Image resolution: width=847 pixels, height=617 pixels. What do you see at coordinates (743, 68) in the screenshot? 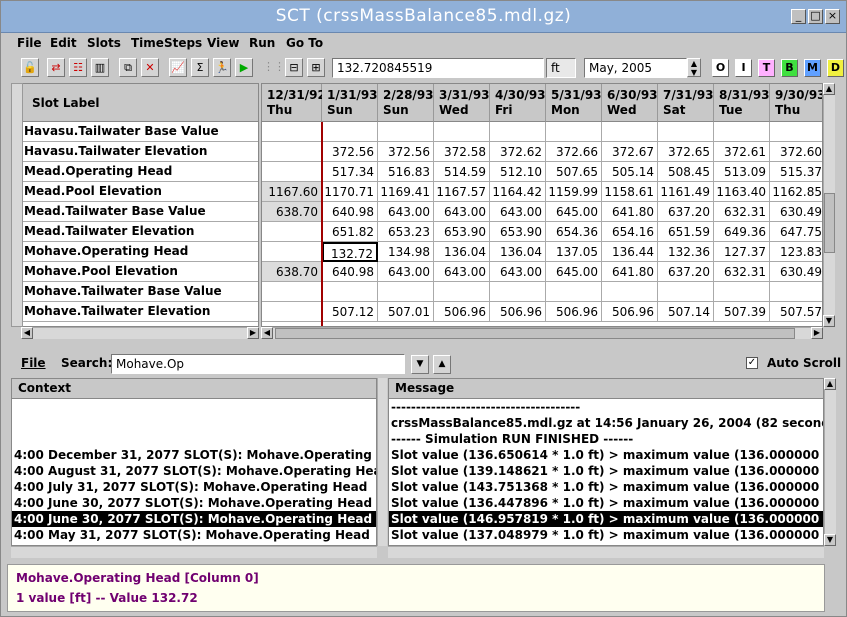
I see `filter-button-i: I` at bounding box center [743, 68].